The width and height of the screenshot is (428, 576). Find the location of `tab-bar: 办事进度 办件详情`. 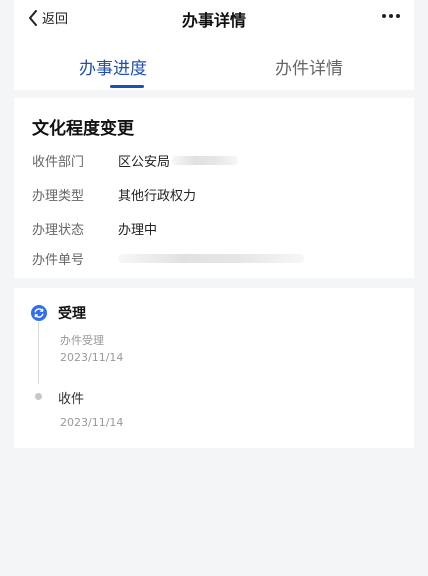

tab-bar: 办事进度 办件详情 is located at coordinates (214, 65).